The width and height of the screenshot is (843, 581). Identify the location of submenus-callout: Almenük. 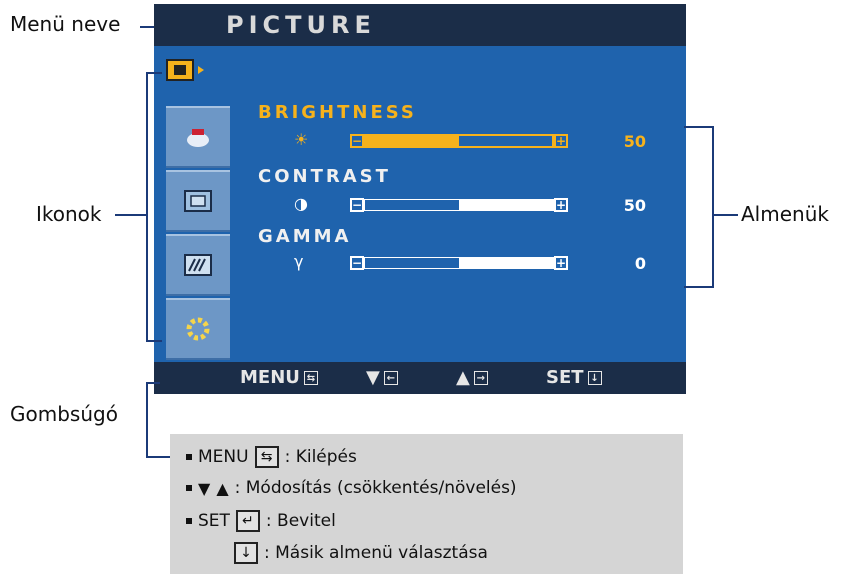
(785, 214).